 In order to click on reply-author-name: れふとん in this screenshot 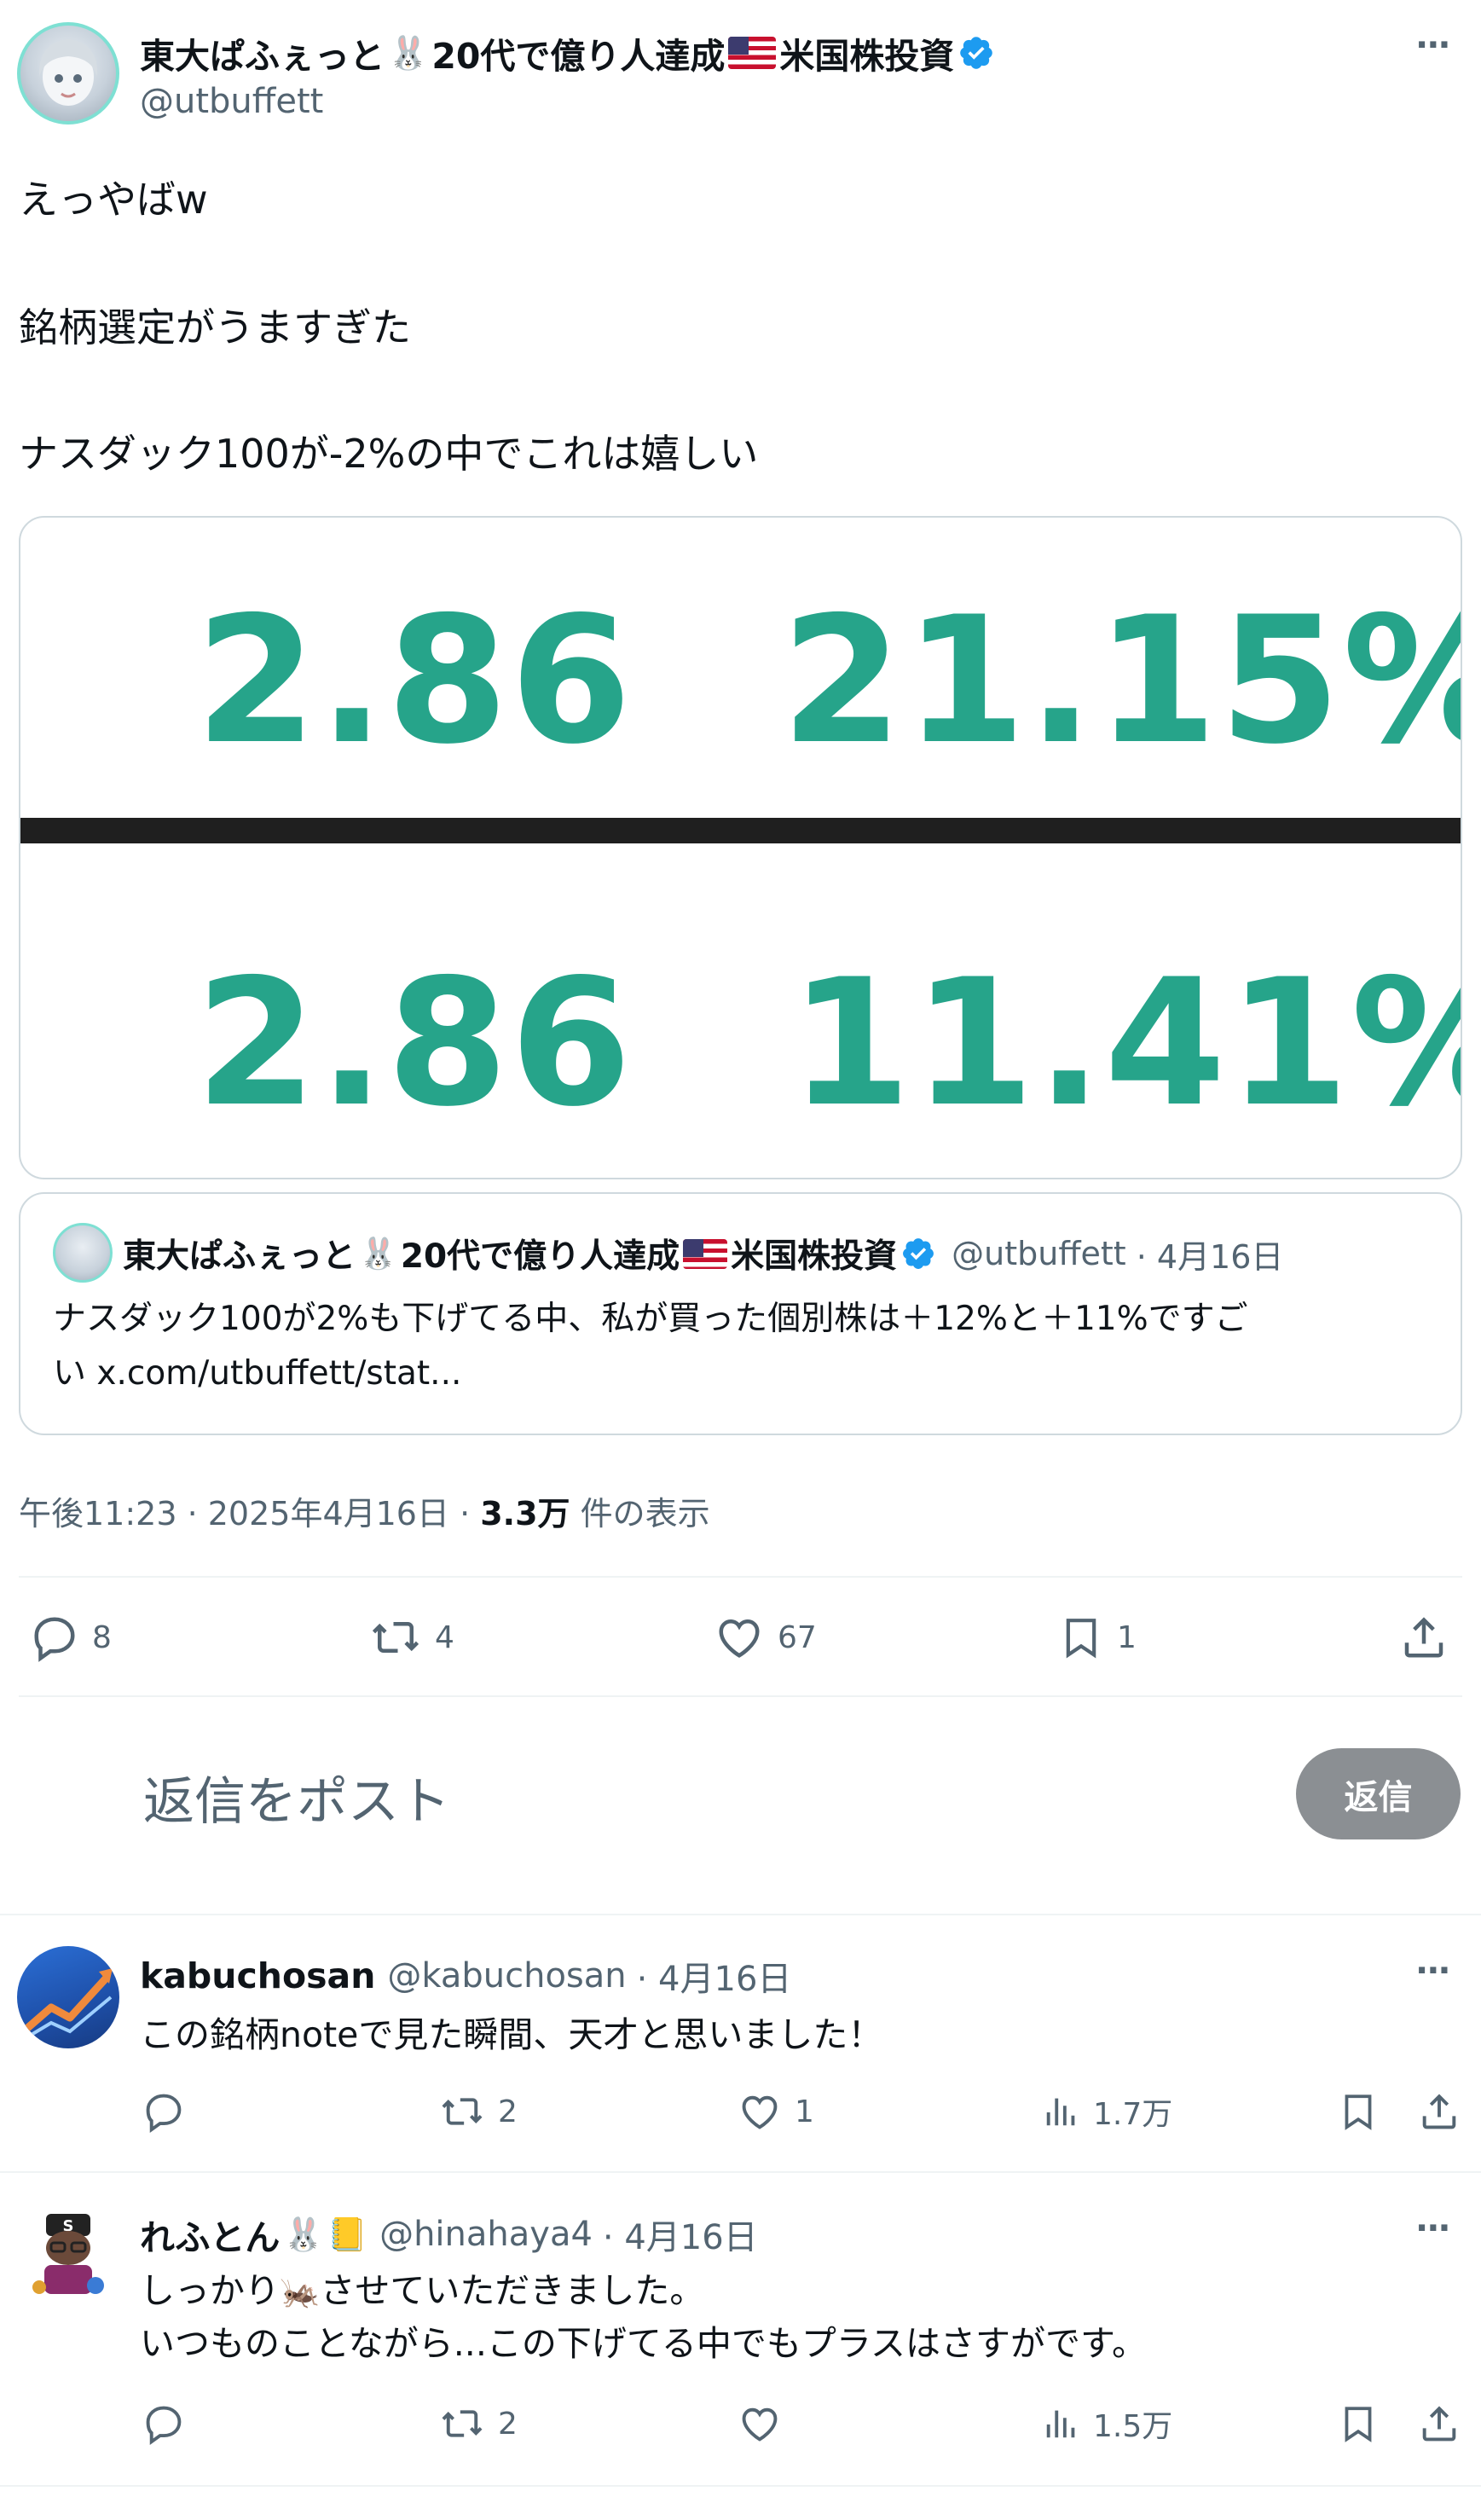, I will do `click(211, 2237)`.